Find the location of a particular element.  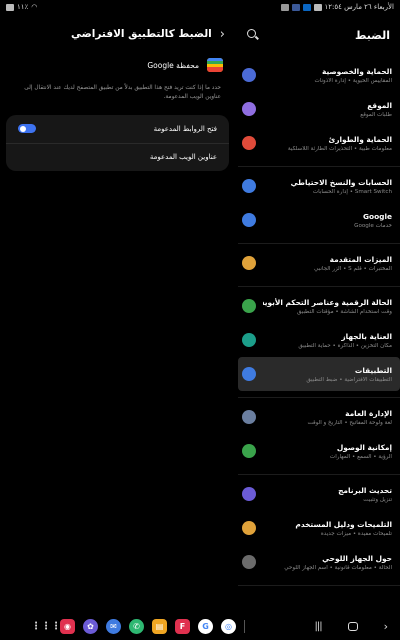

advanced-features-icon is located at coordinates (249, 263).